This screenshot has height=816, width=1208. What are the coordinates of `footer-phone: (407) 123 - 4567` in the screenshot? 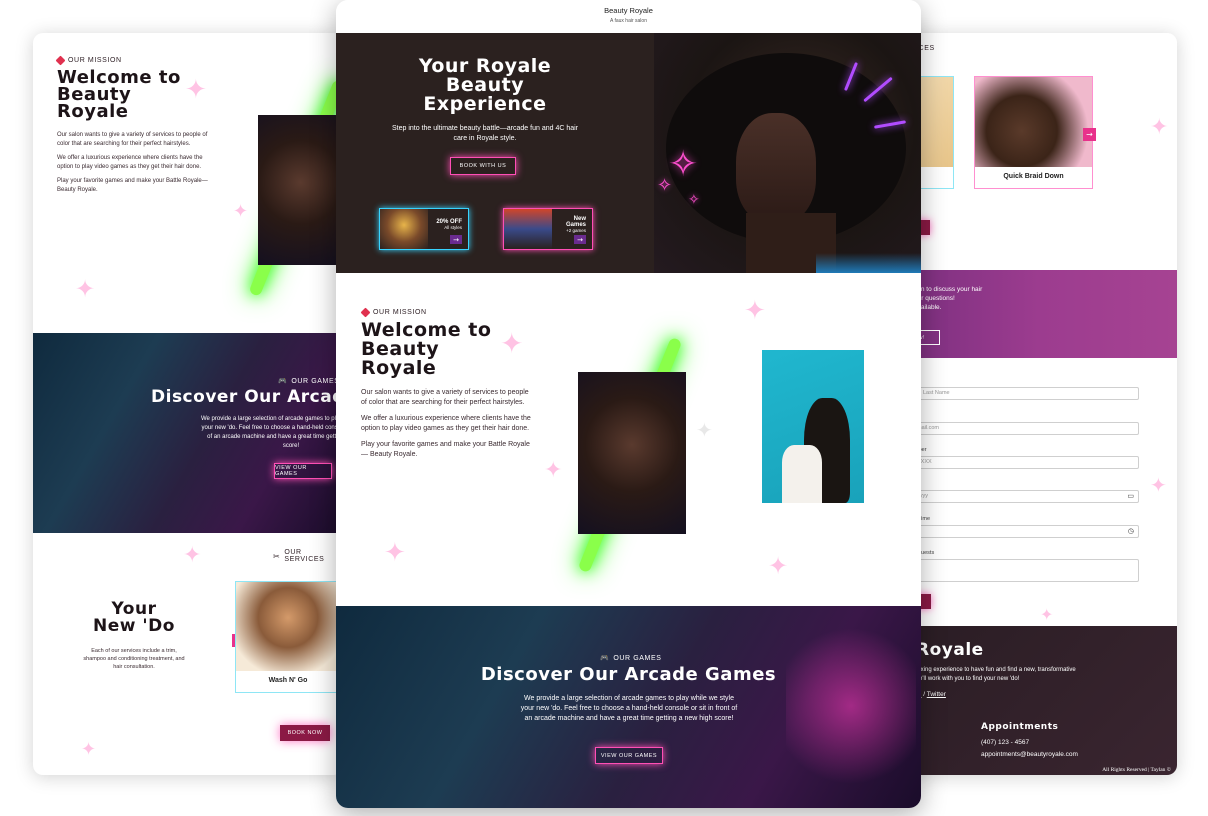 It's located at (1005, 742).